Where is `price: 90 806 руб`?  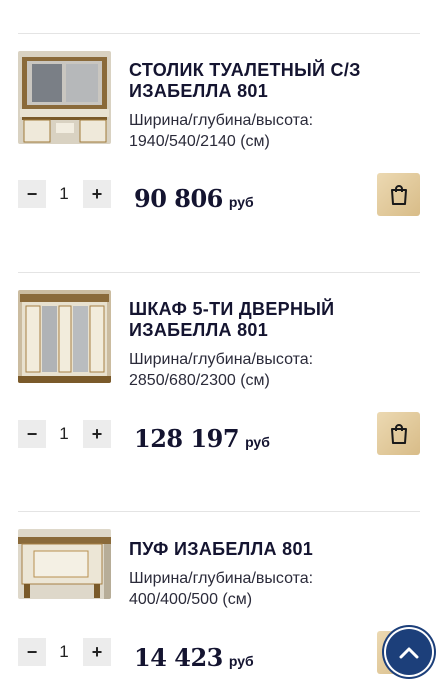
price: 90 806 руб is located at coordinates (194, 198).